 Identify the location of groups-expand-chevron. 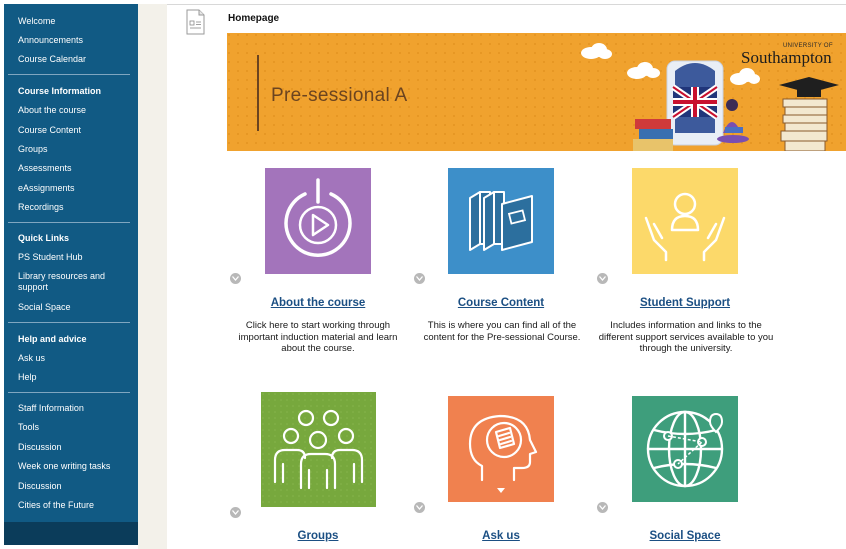
(235, 512).